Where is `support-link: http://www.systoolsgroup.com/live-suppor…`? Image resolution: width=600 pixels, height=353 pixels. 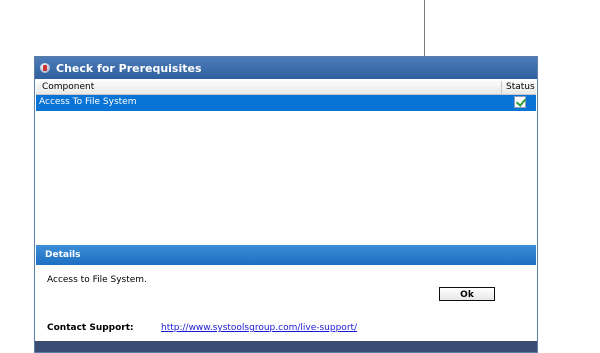
support-link: http://www.systoolsgroup.com/live-suppor… is located at coordinates (259, 328).